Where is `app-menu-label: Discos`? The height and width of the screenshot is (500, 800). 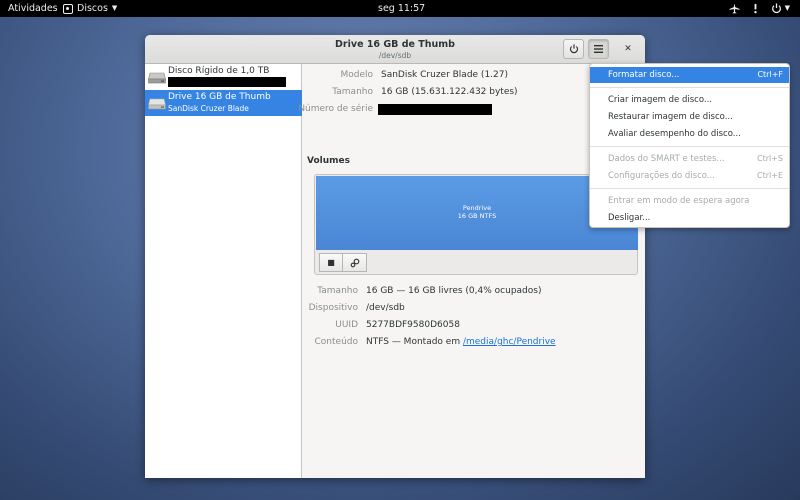 app-menu-label: Discos is located at coordinates (92, 8).